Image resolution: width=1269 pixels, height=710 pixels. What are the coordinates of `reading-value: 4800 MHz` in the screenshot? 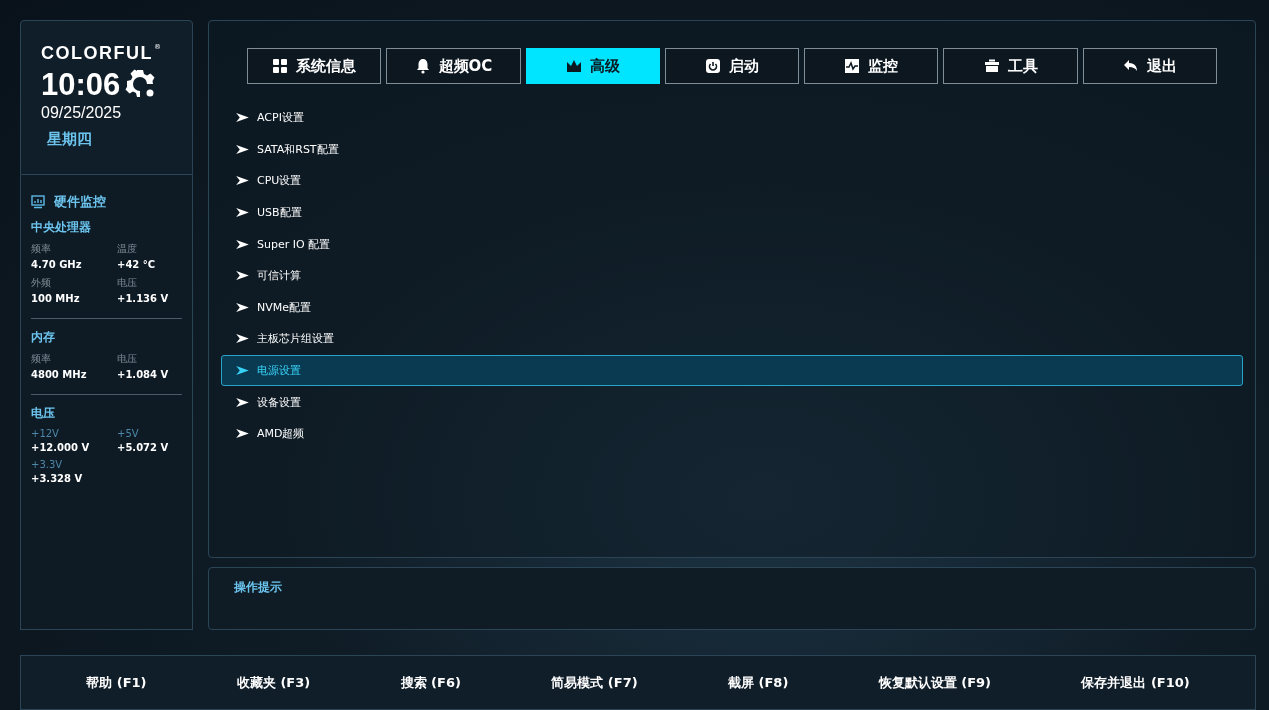 It's located at (59, 374).